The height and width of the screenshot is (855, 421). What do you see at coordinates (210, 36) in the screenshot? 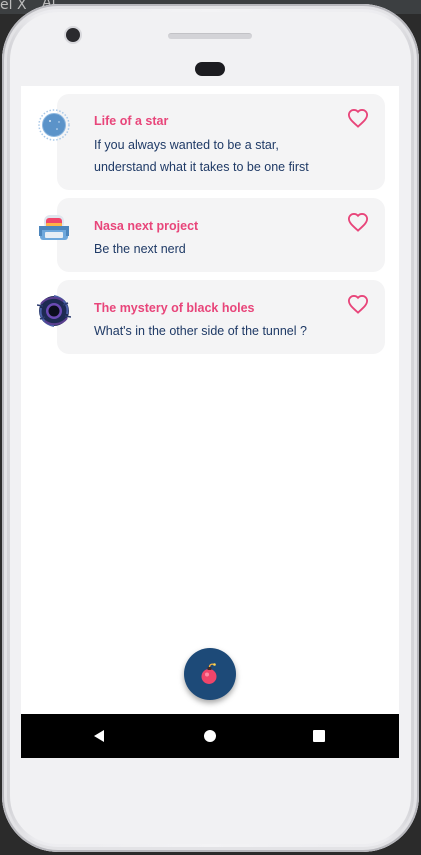
I see `speaker-grille` at bounding box center [210, 36].